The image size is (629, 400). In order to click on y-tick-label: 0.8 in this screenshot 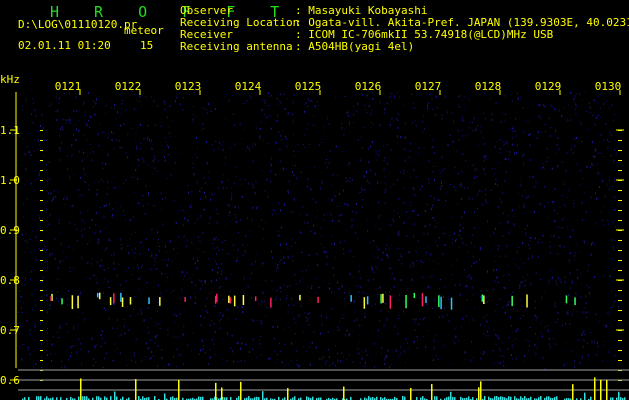, I will do `click(10, 280)`.